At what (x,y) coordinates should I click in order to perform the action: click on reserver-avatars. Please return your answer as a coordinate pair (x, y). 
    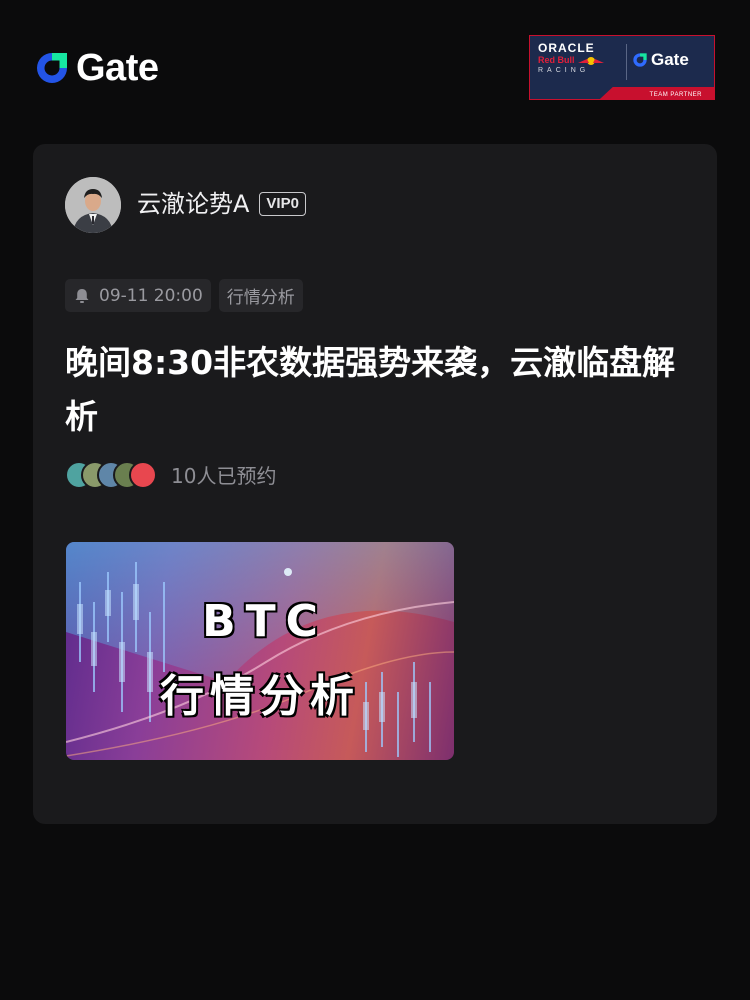
    Looking at the image, I should click on (111, 474).